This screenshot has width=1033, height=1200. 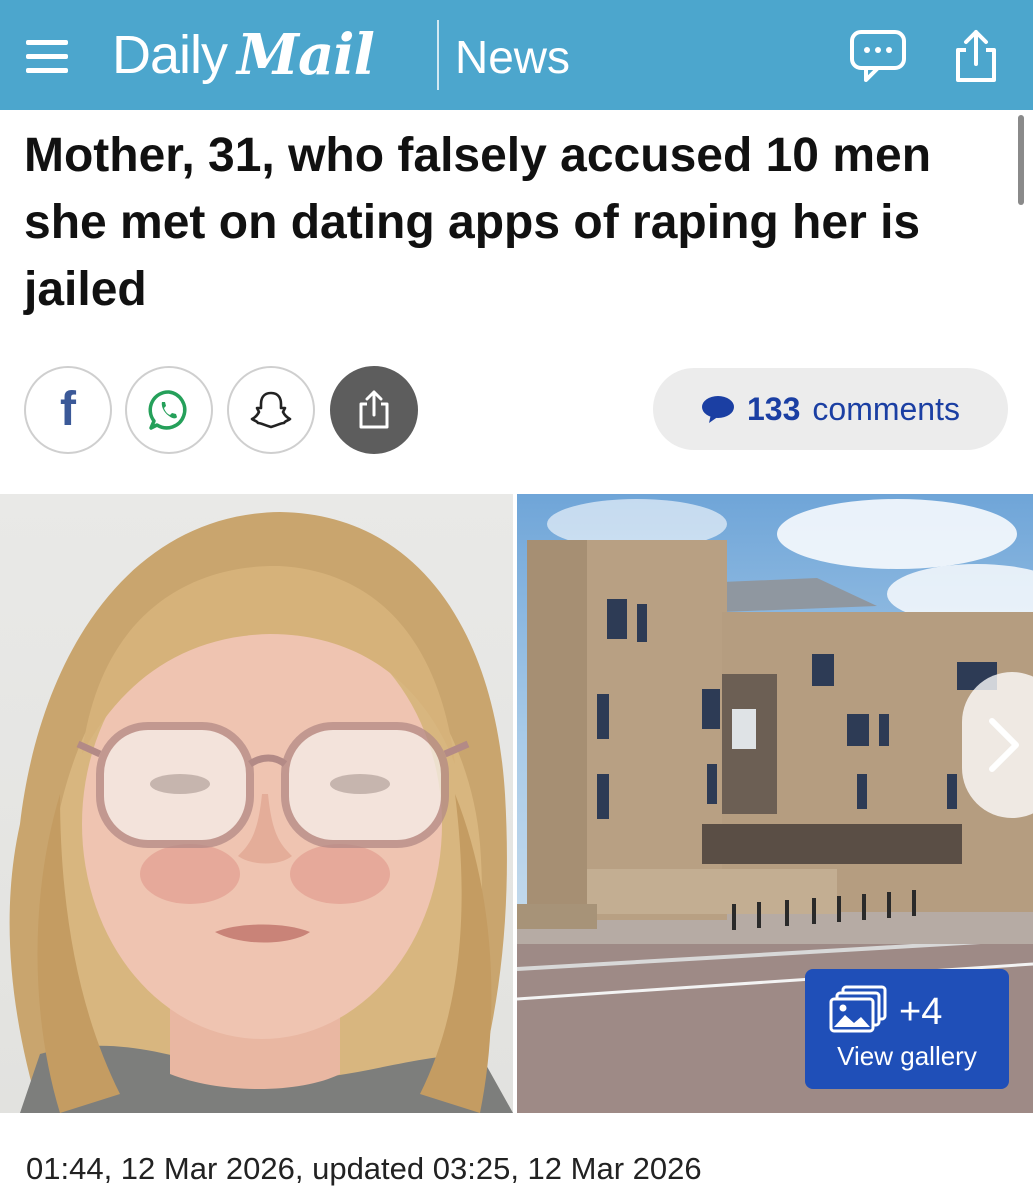 I want to click on scrollbar, so click(x=1021, y=160).